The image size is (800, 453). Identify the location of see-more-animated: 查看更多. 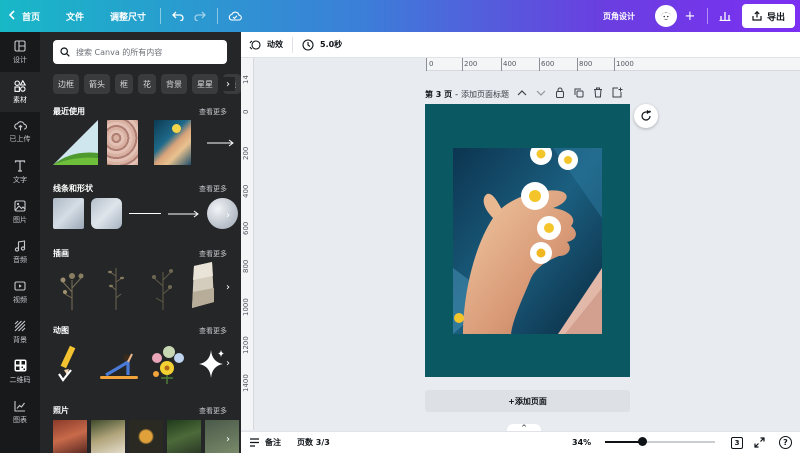
(213, 331).